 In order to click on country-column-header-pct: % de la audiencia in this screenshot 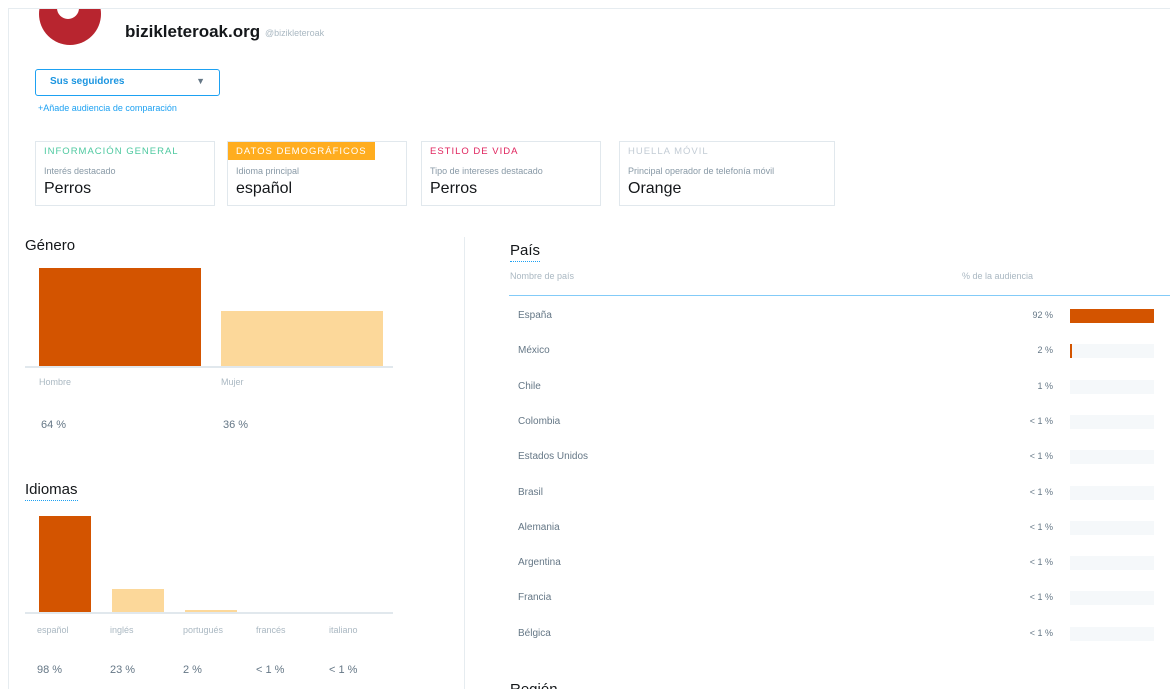, I will do `click(997, 276)`.